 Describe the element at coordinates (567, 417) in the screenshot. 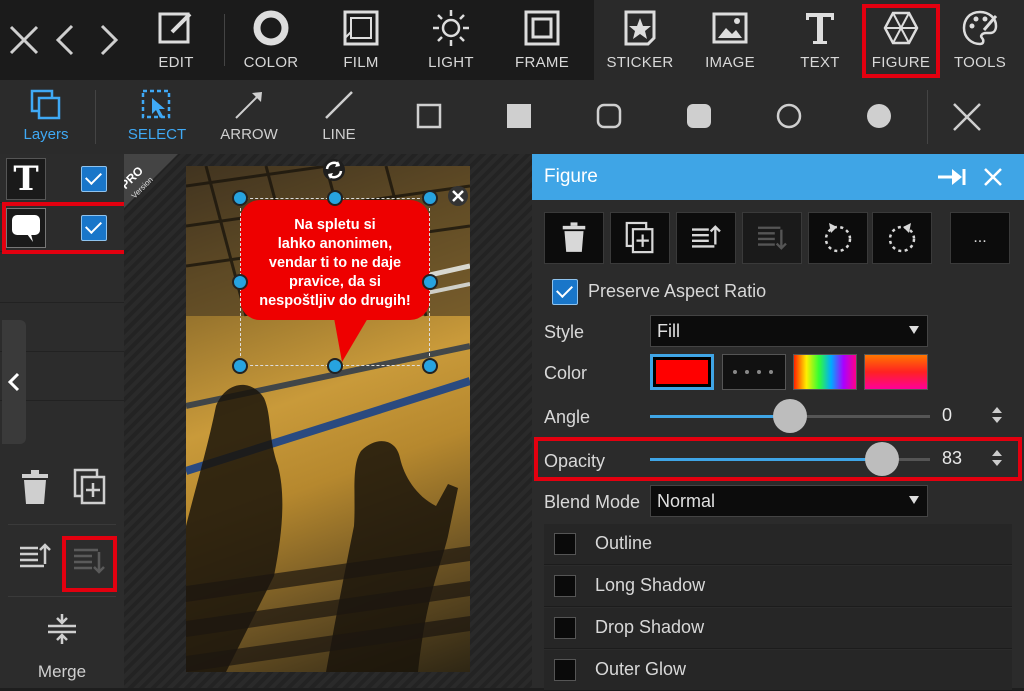

I see `angle-label: Angle` at that location.